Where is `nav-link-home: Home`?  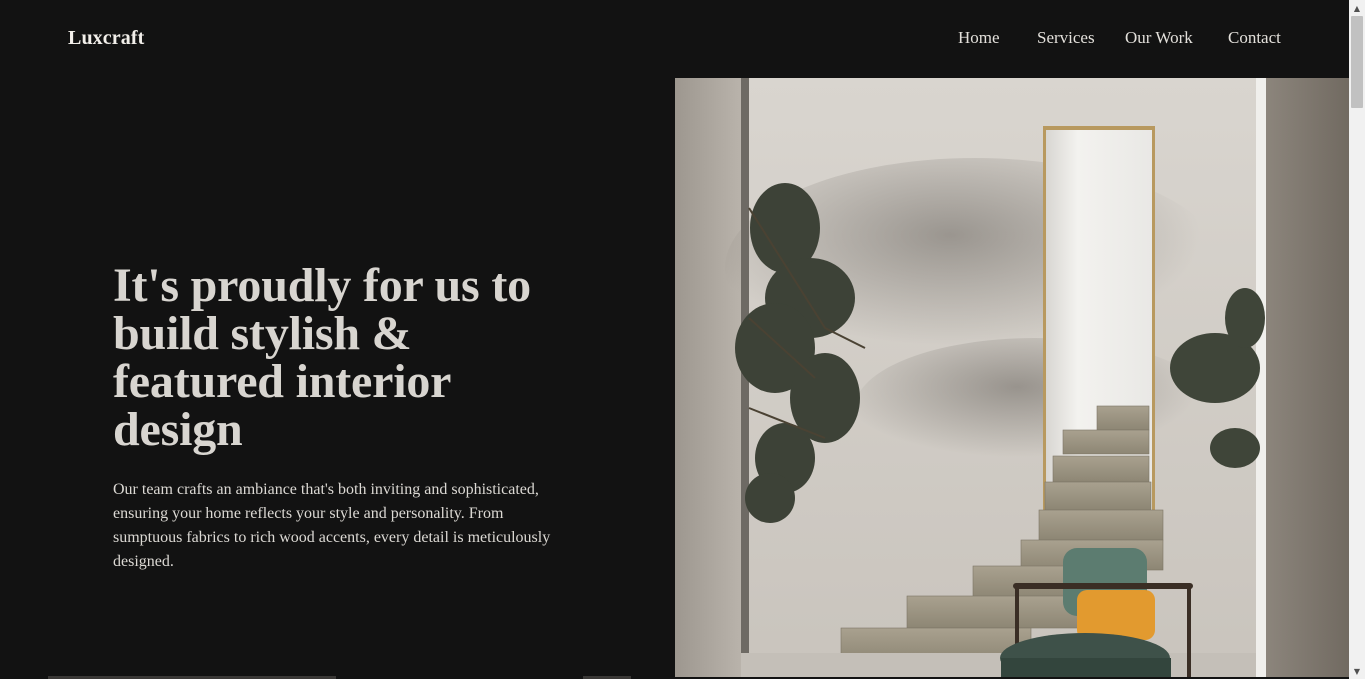 nav-link-home: Home is located at coordinates (979, 38).